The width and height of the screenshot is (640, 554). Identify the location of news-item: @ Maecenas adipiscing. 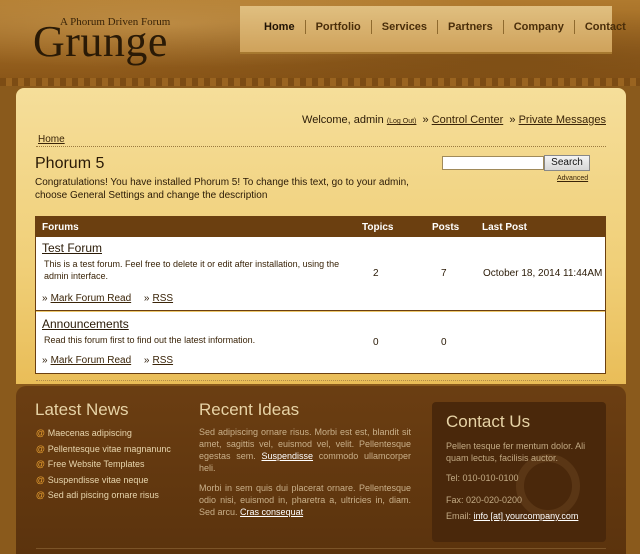
(103, 434).